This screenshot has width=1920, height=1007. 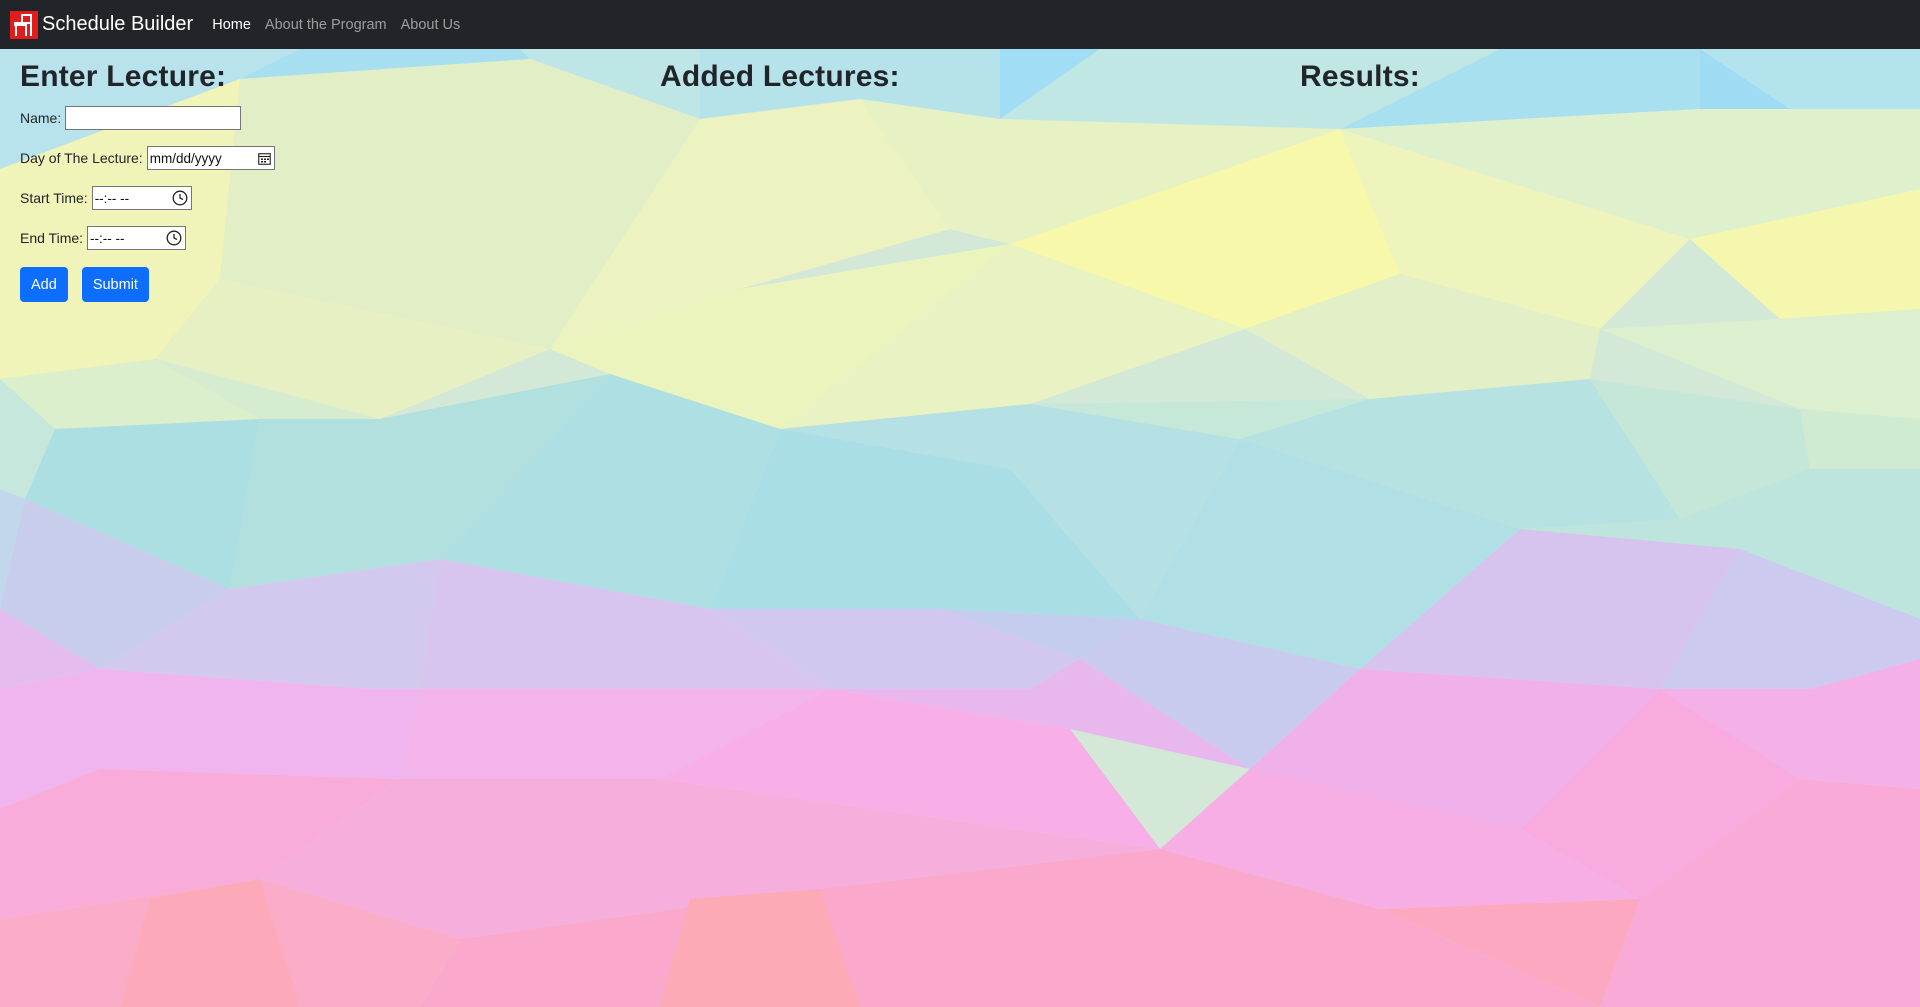 I want to click on brand-title: Schedule Builder, so click(x=118, y=24).